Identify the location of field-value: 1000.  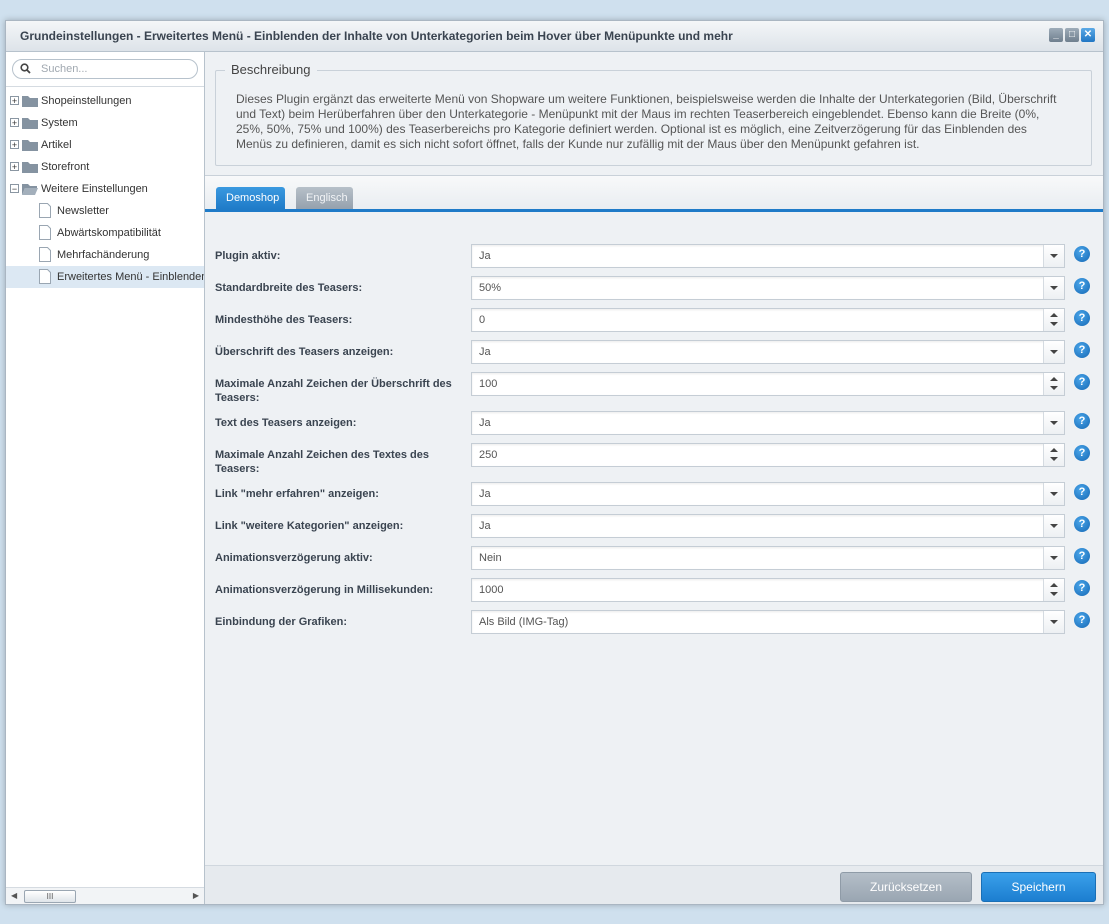
(491, 590).